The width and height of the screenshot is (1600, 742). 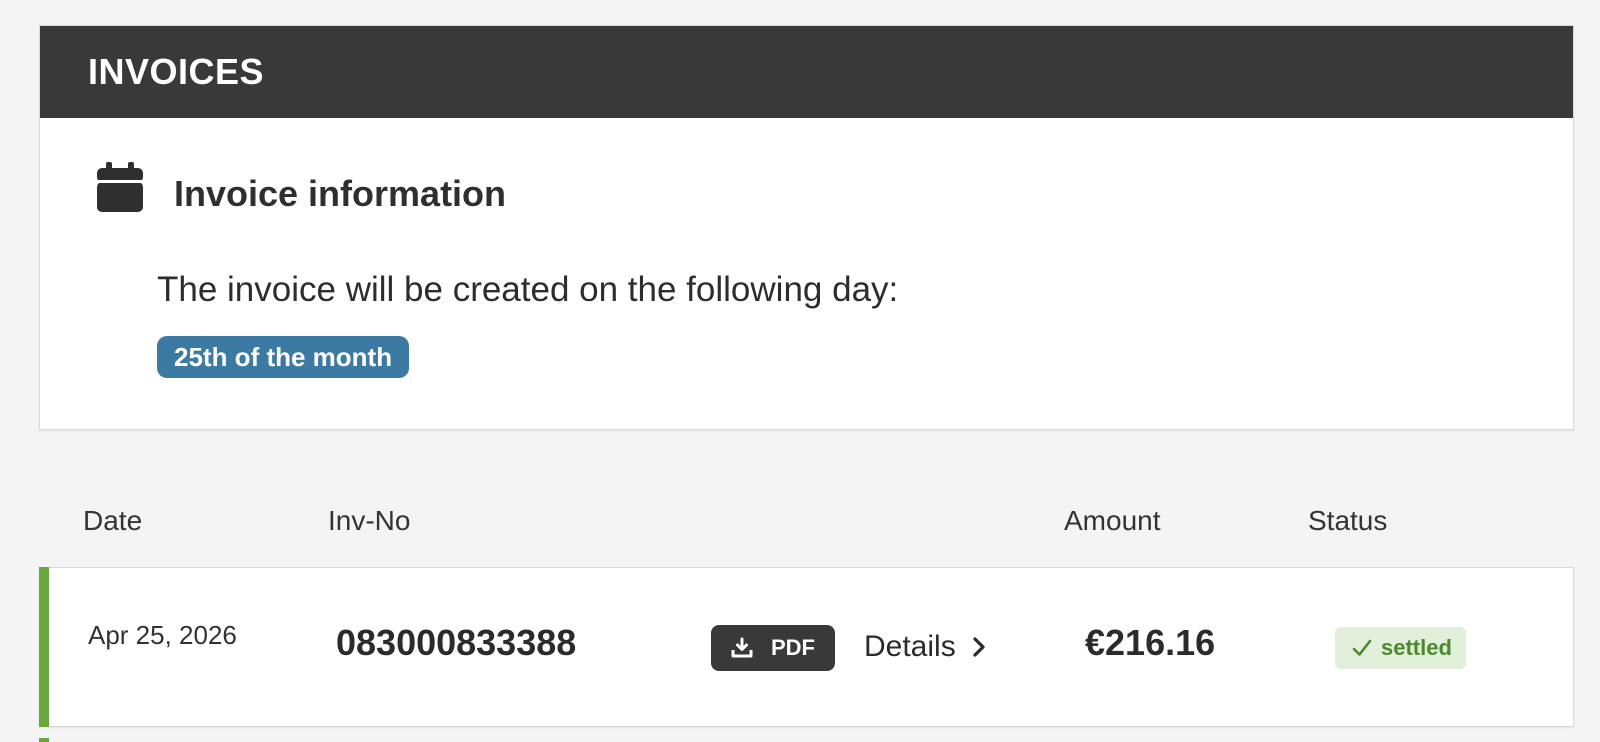 What do you see at coordinates (369, 520) in the screenshot?
I see `column-header-inv-no: Inv-No` at bounding box center [369, 520].